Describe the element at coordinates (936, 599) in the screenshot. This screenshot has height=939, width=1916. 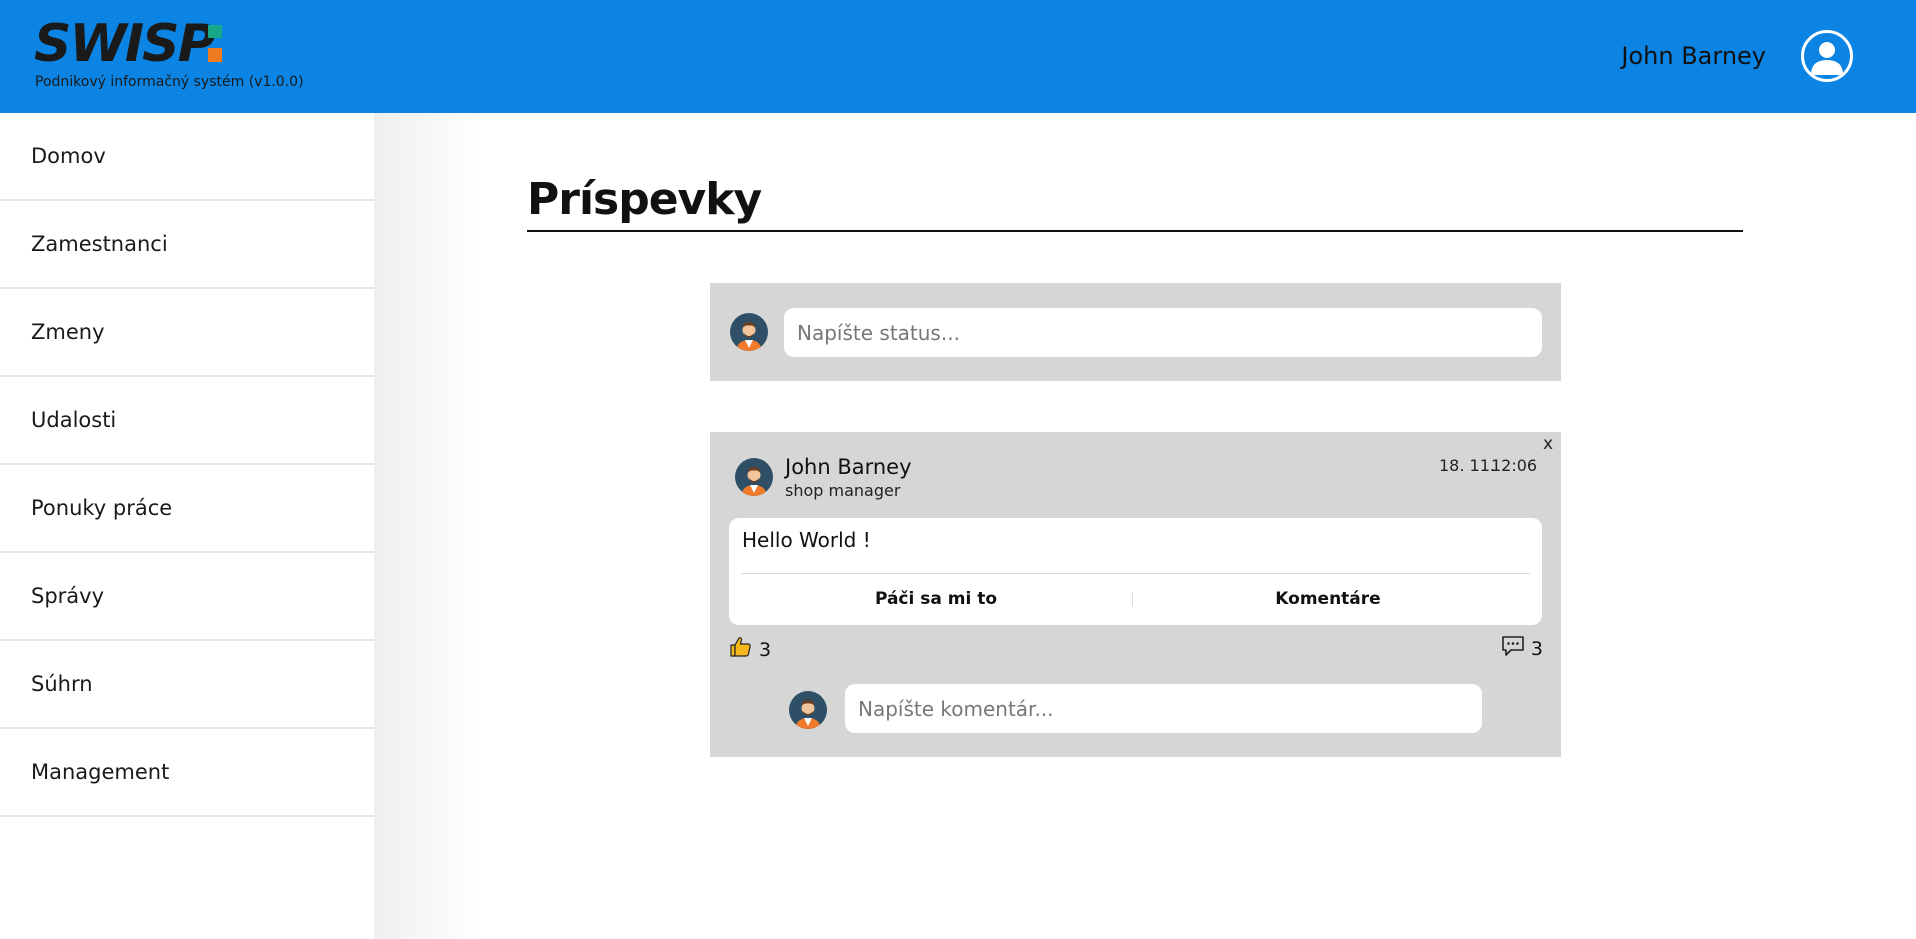
I see `like-button: Páči sa mi to` at that location.